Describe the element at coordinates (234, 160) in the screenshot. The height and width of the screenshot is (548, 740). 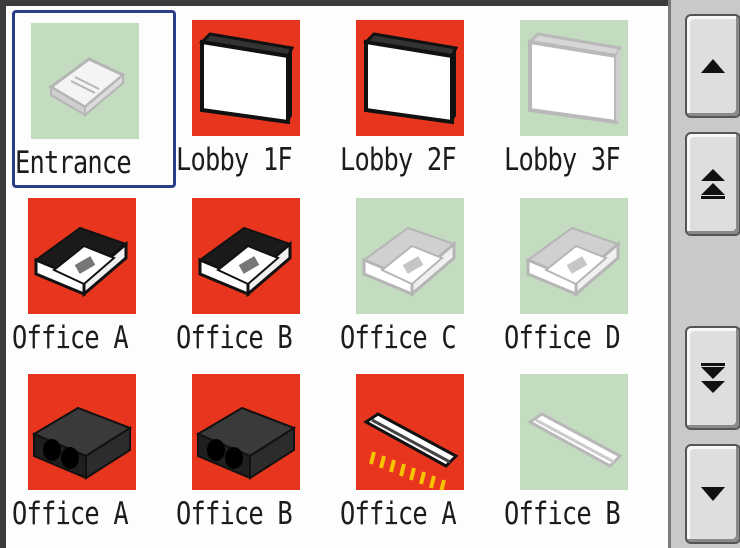
I see `device-label: Lobby 1F` at that location.